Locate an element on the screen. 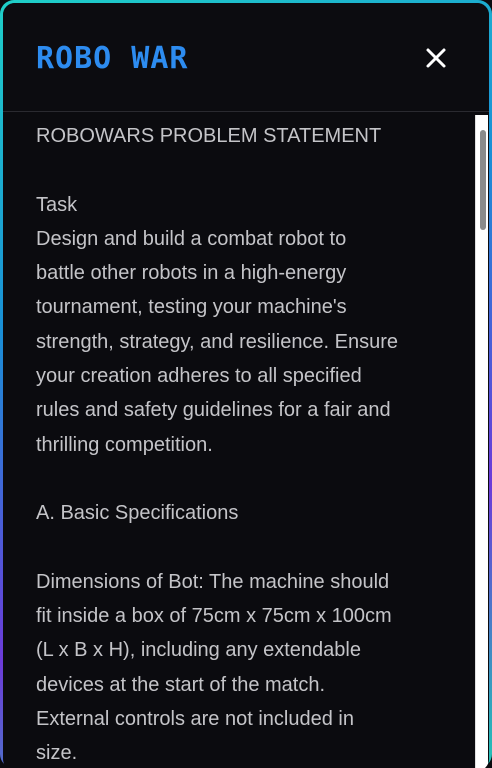 Image resolution: width=492 pixels, height=768 pixels. close-icon is located at coordinates (436, 58).